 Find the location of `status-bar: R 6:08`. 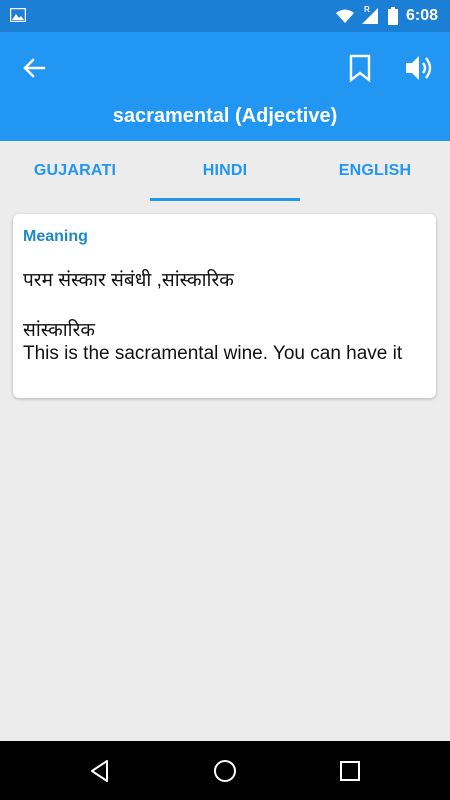

status-bar: R 6:08 is located at coordinates (225, 16).